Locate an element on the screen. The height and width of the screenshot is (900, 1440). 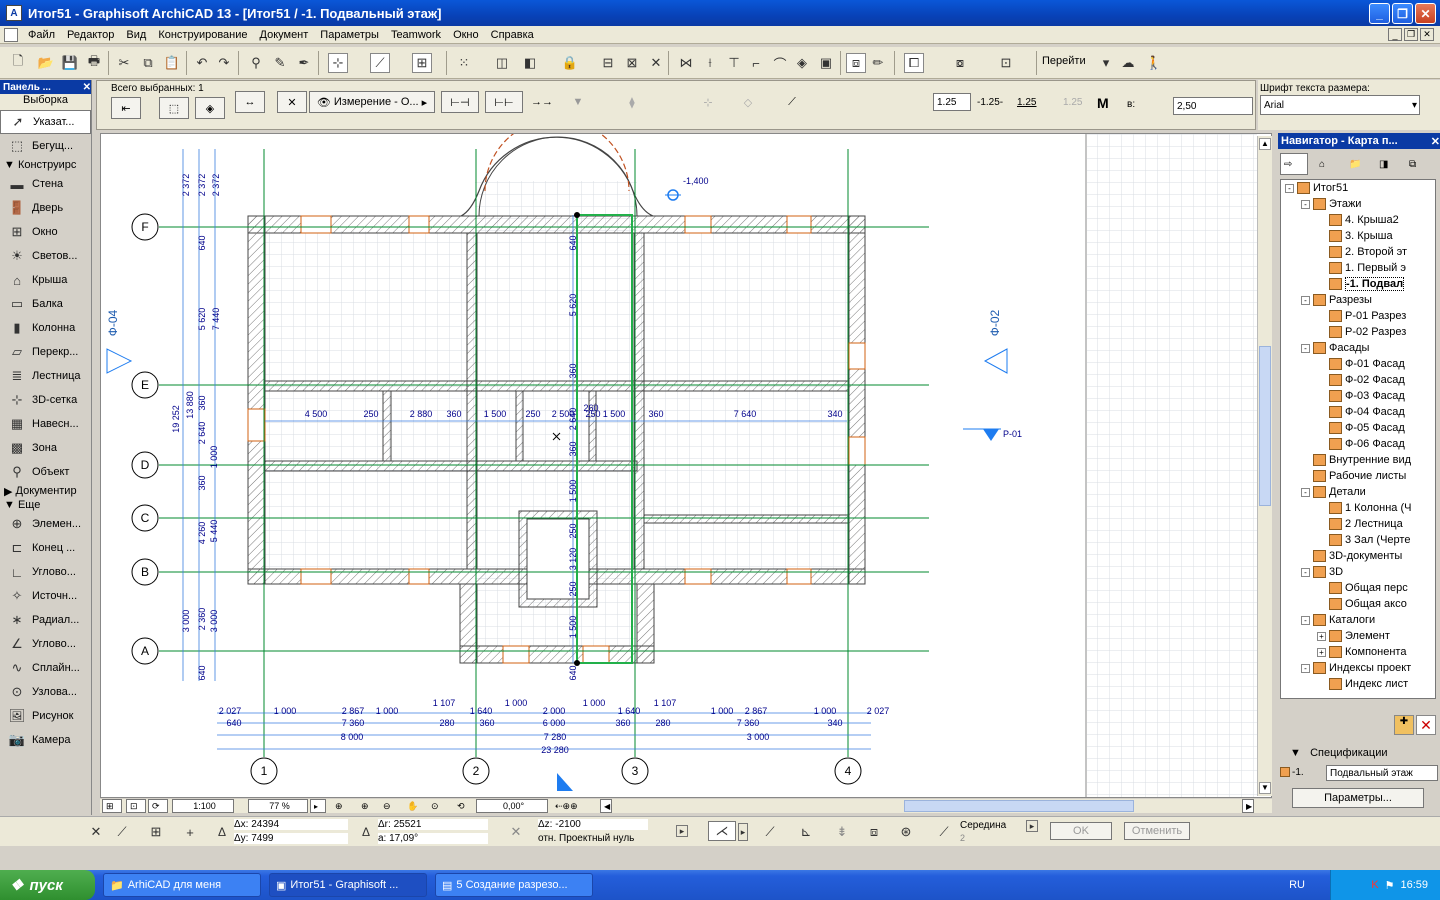
menu-view: Вид is located at coordinates (136, 35).